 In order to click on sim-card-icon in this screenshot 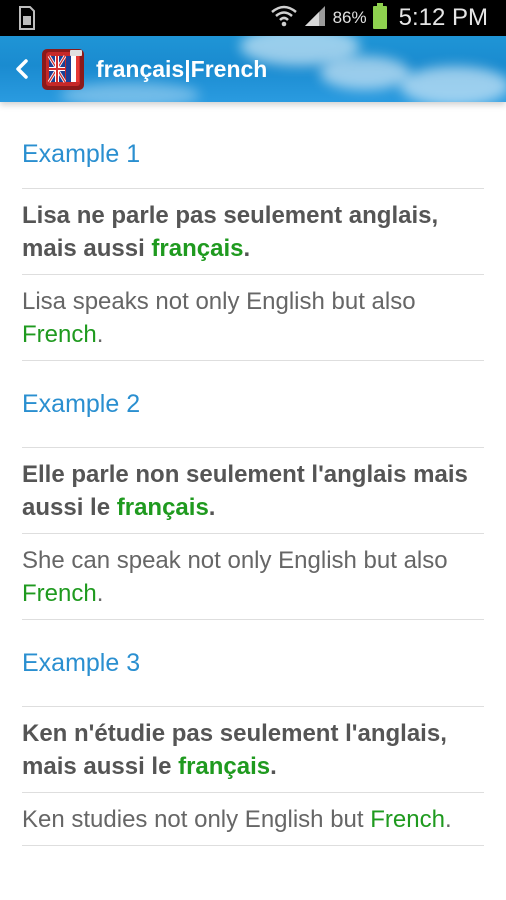, I will do `click(27, 20)`.